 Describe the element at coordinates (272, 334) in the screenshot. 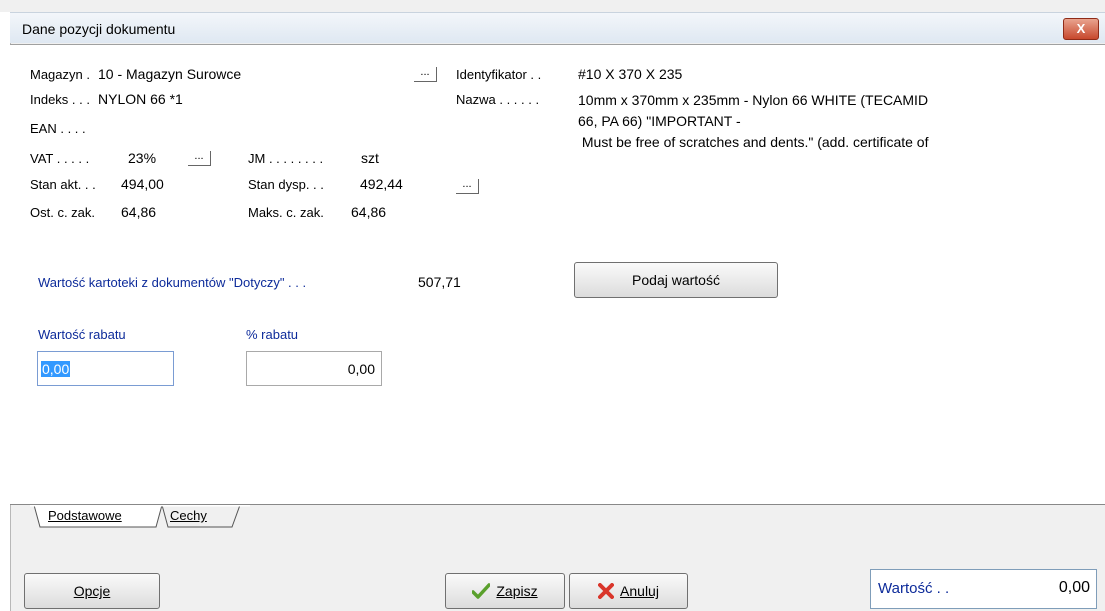

I see `procent-rabatu-label: % rabatu` at that location.